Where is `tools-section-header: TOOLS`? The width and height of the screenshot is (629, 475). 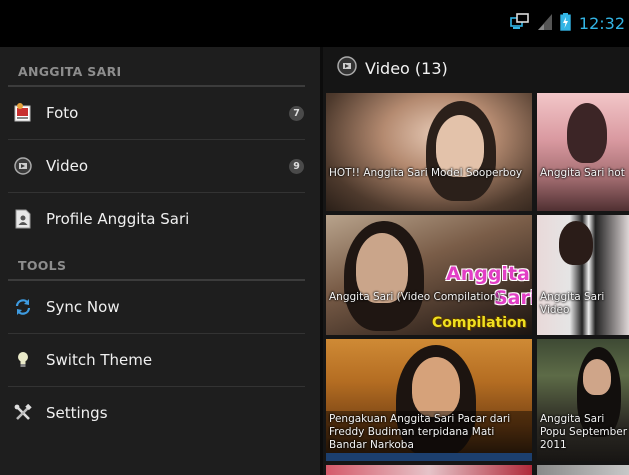 tools-section-header: TOOLS is located at coordinates (42, 265).